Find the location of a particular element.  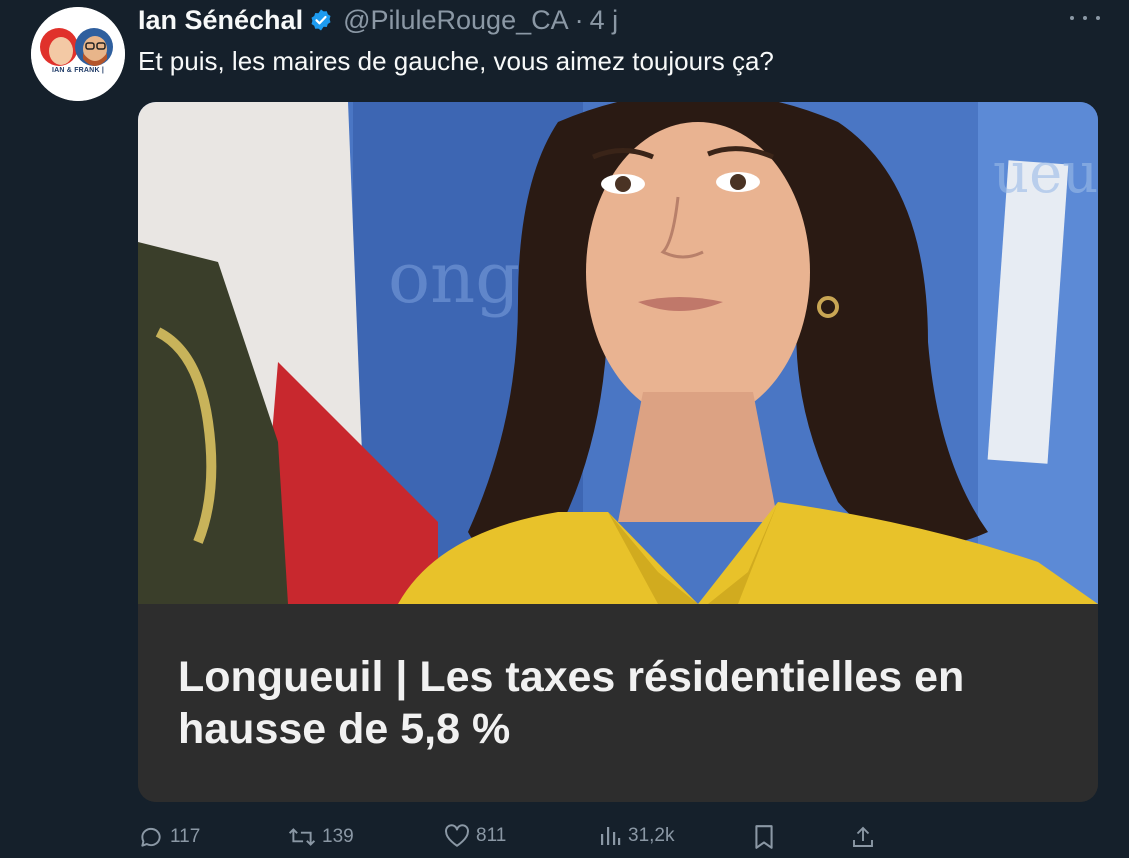

reply-count: 117 is located at coordinates (185, 836).